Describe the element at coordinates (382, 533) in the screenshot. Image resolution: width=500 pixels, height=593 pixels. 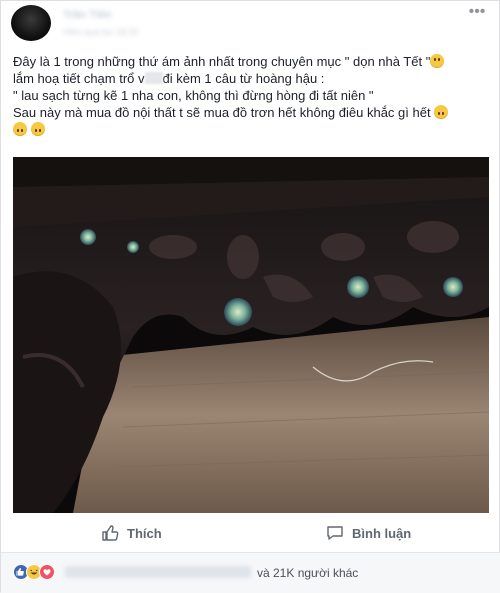
I see `comment-label: Bình luận` at that location.